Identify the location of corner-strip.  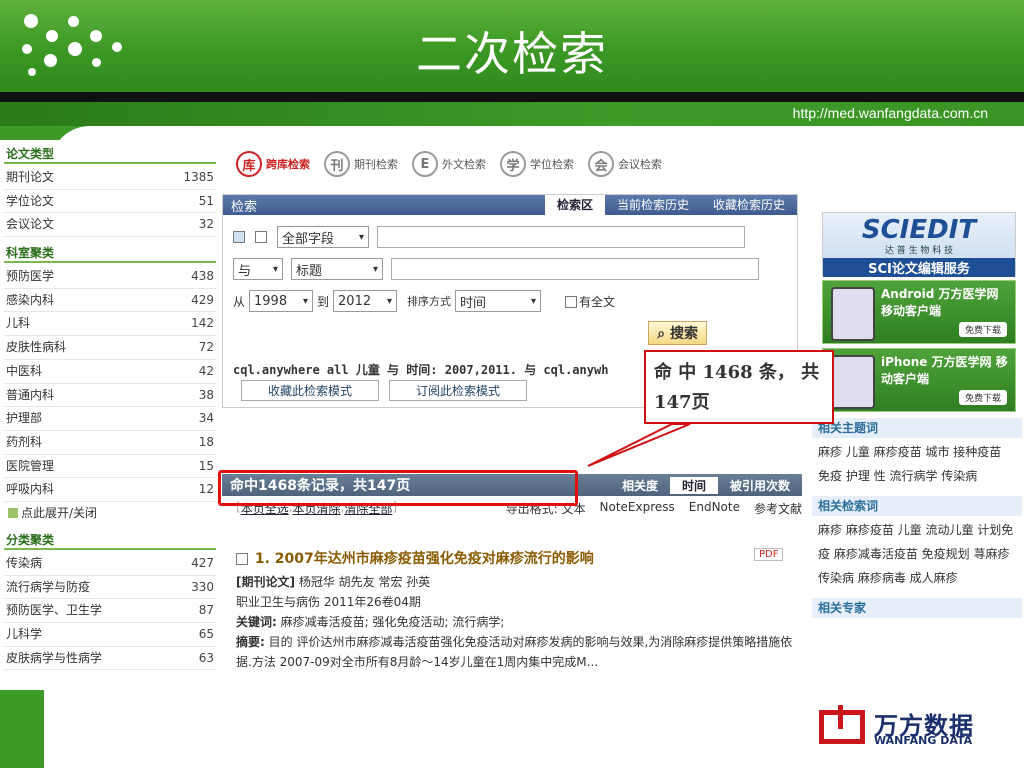
(22, 729).